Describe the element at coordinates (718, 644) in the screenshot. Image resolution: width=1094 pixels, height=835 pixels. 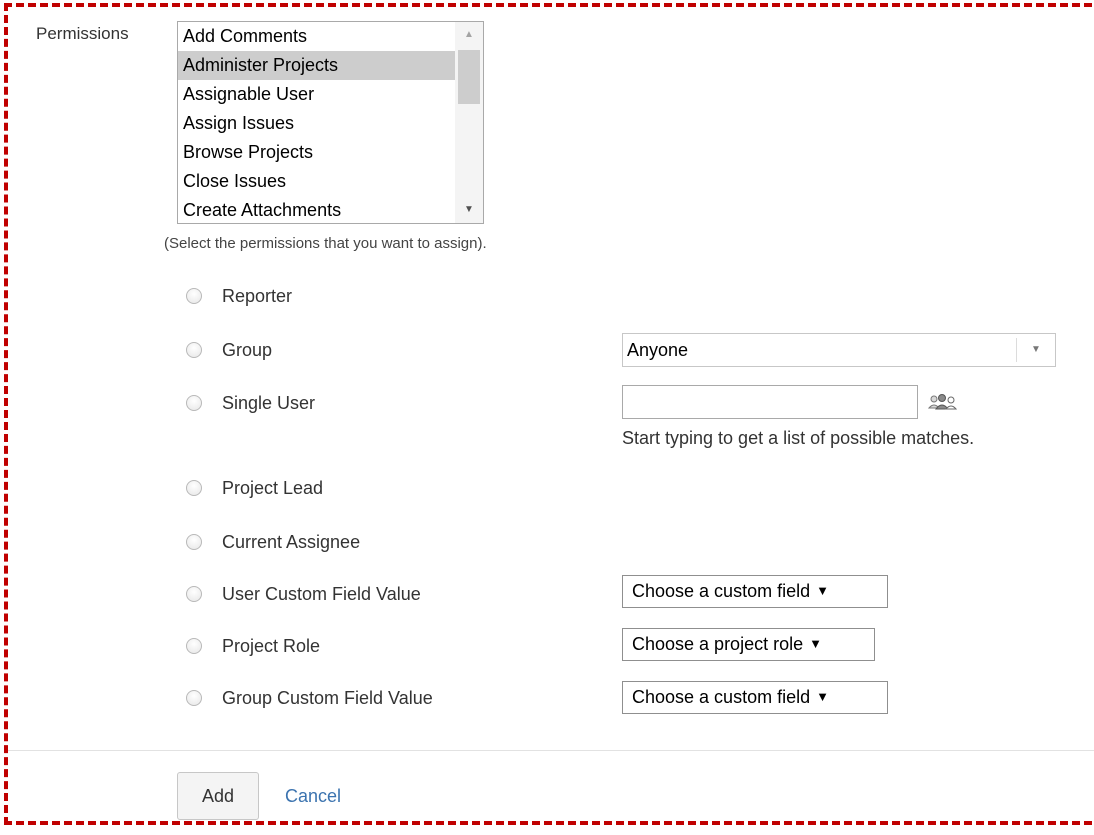
I see `project-role-select-value: Choose a project role` at that location.